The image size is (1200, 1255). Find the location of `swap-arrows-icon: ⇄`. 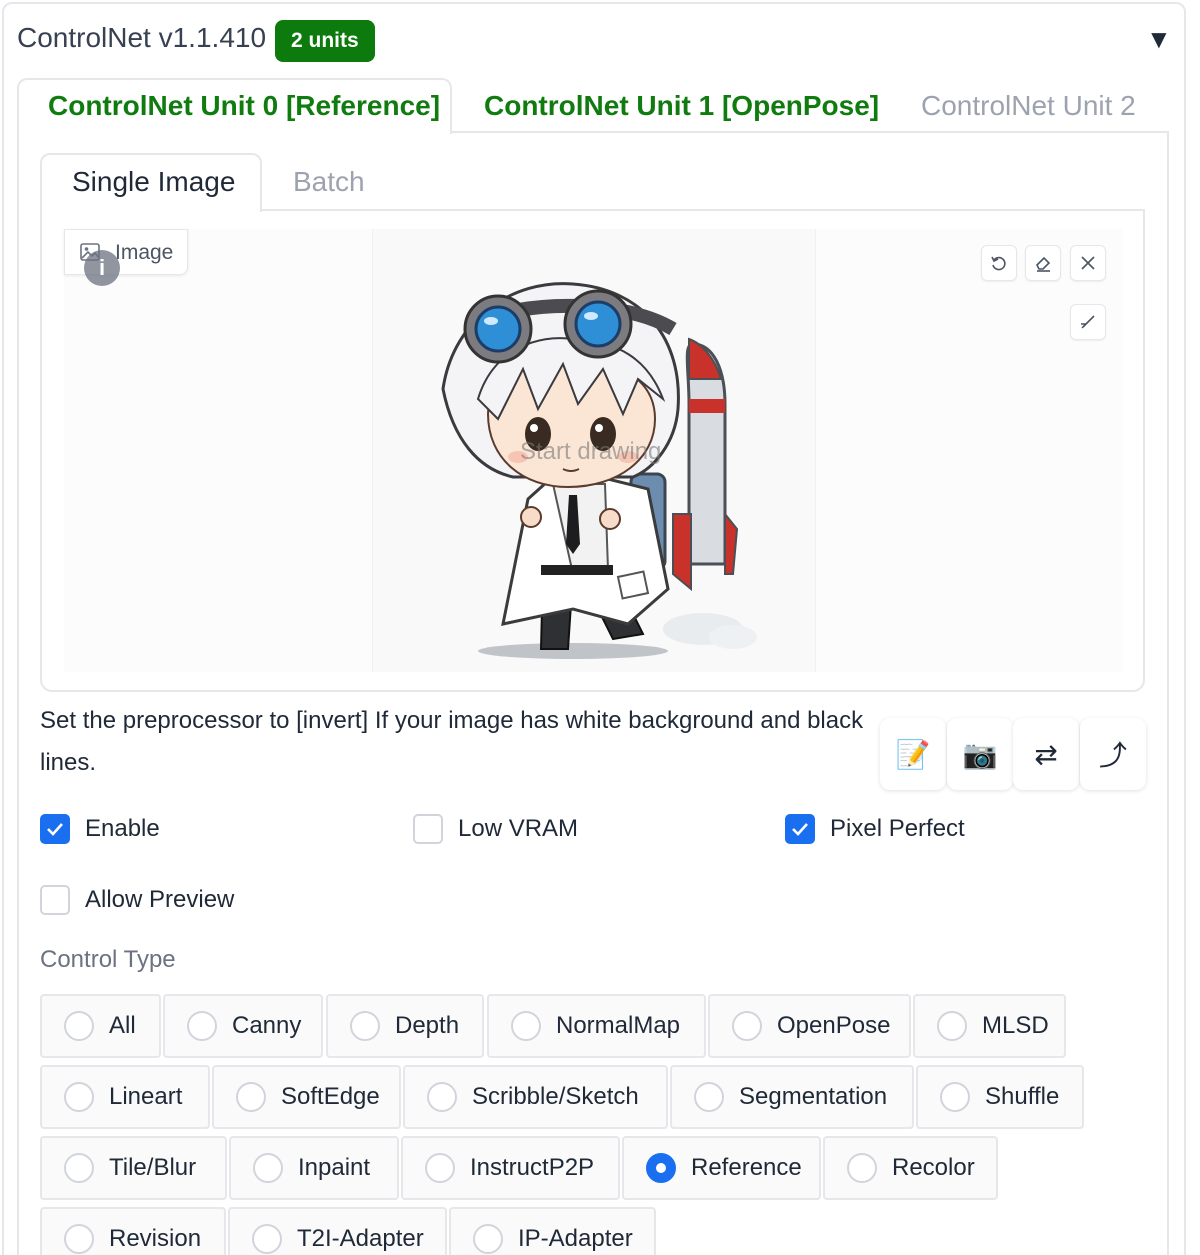

swap-arrows-icon: ⇄ is located at coordinates (1046, 754).